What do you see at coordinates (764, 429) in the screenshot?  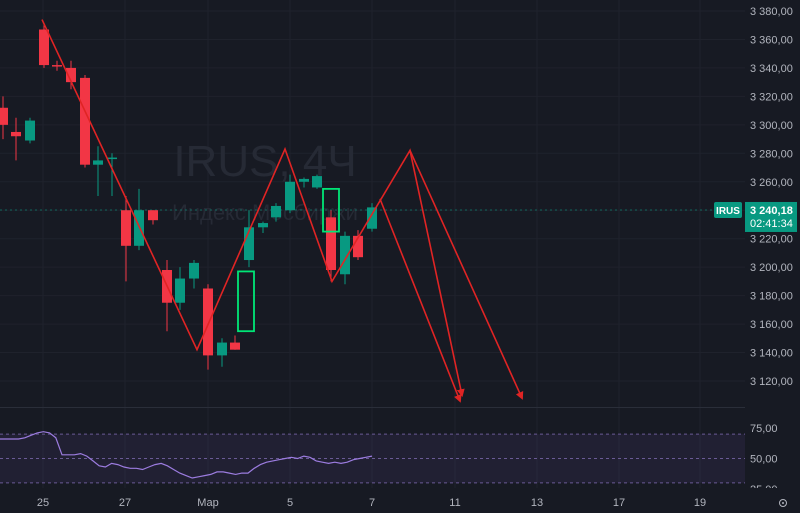 I see `oscillator-tick-label: 75,00` at bounding box center [764, 429].